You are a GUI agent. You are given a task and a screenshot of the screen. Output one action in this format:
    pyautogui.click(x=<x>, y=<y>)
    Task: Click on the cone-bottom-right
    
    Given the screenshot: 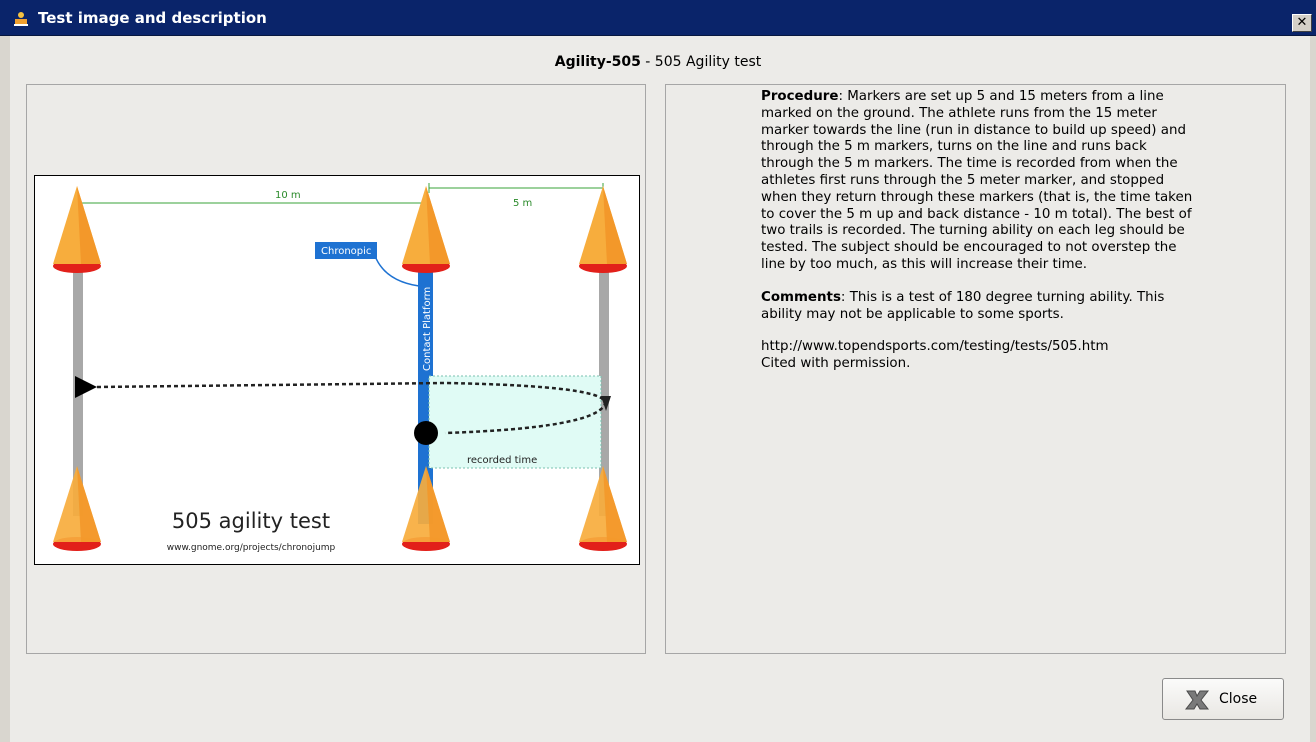 What is the action you would take?
    pyautogui.click(x=603, y=508)
    